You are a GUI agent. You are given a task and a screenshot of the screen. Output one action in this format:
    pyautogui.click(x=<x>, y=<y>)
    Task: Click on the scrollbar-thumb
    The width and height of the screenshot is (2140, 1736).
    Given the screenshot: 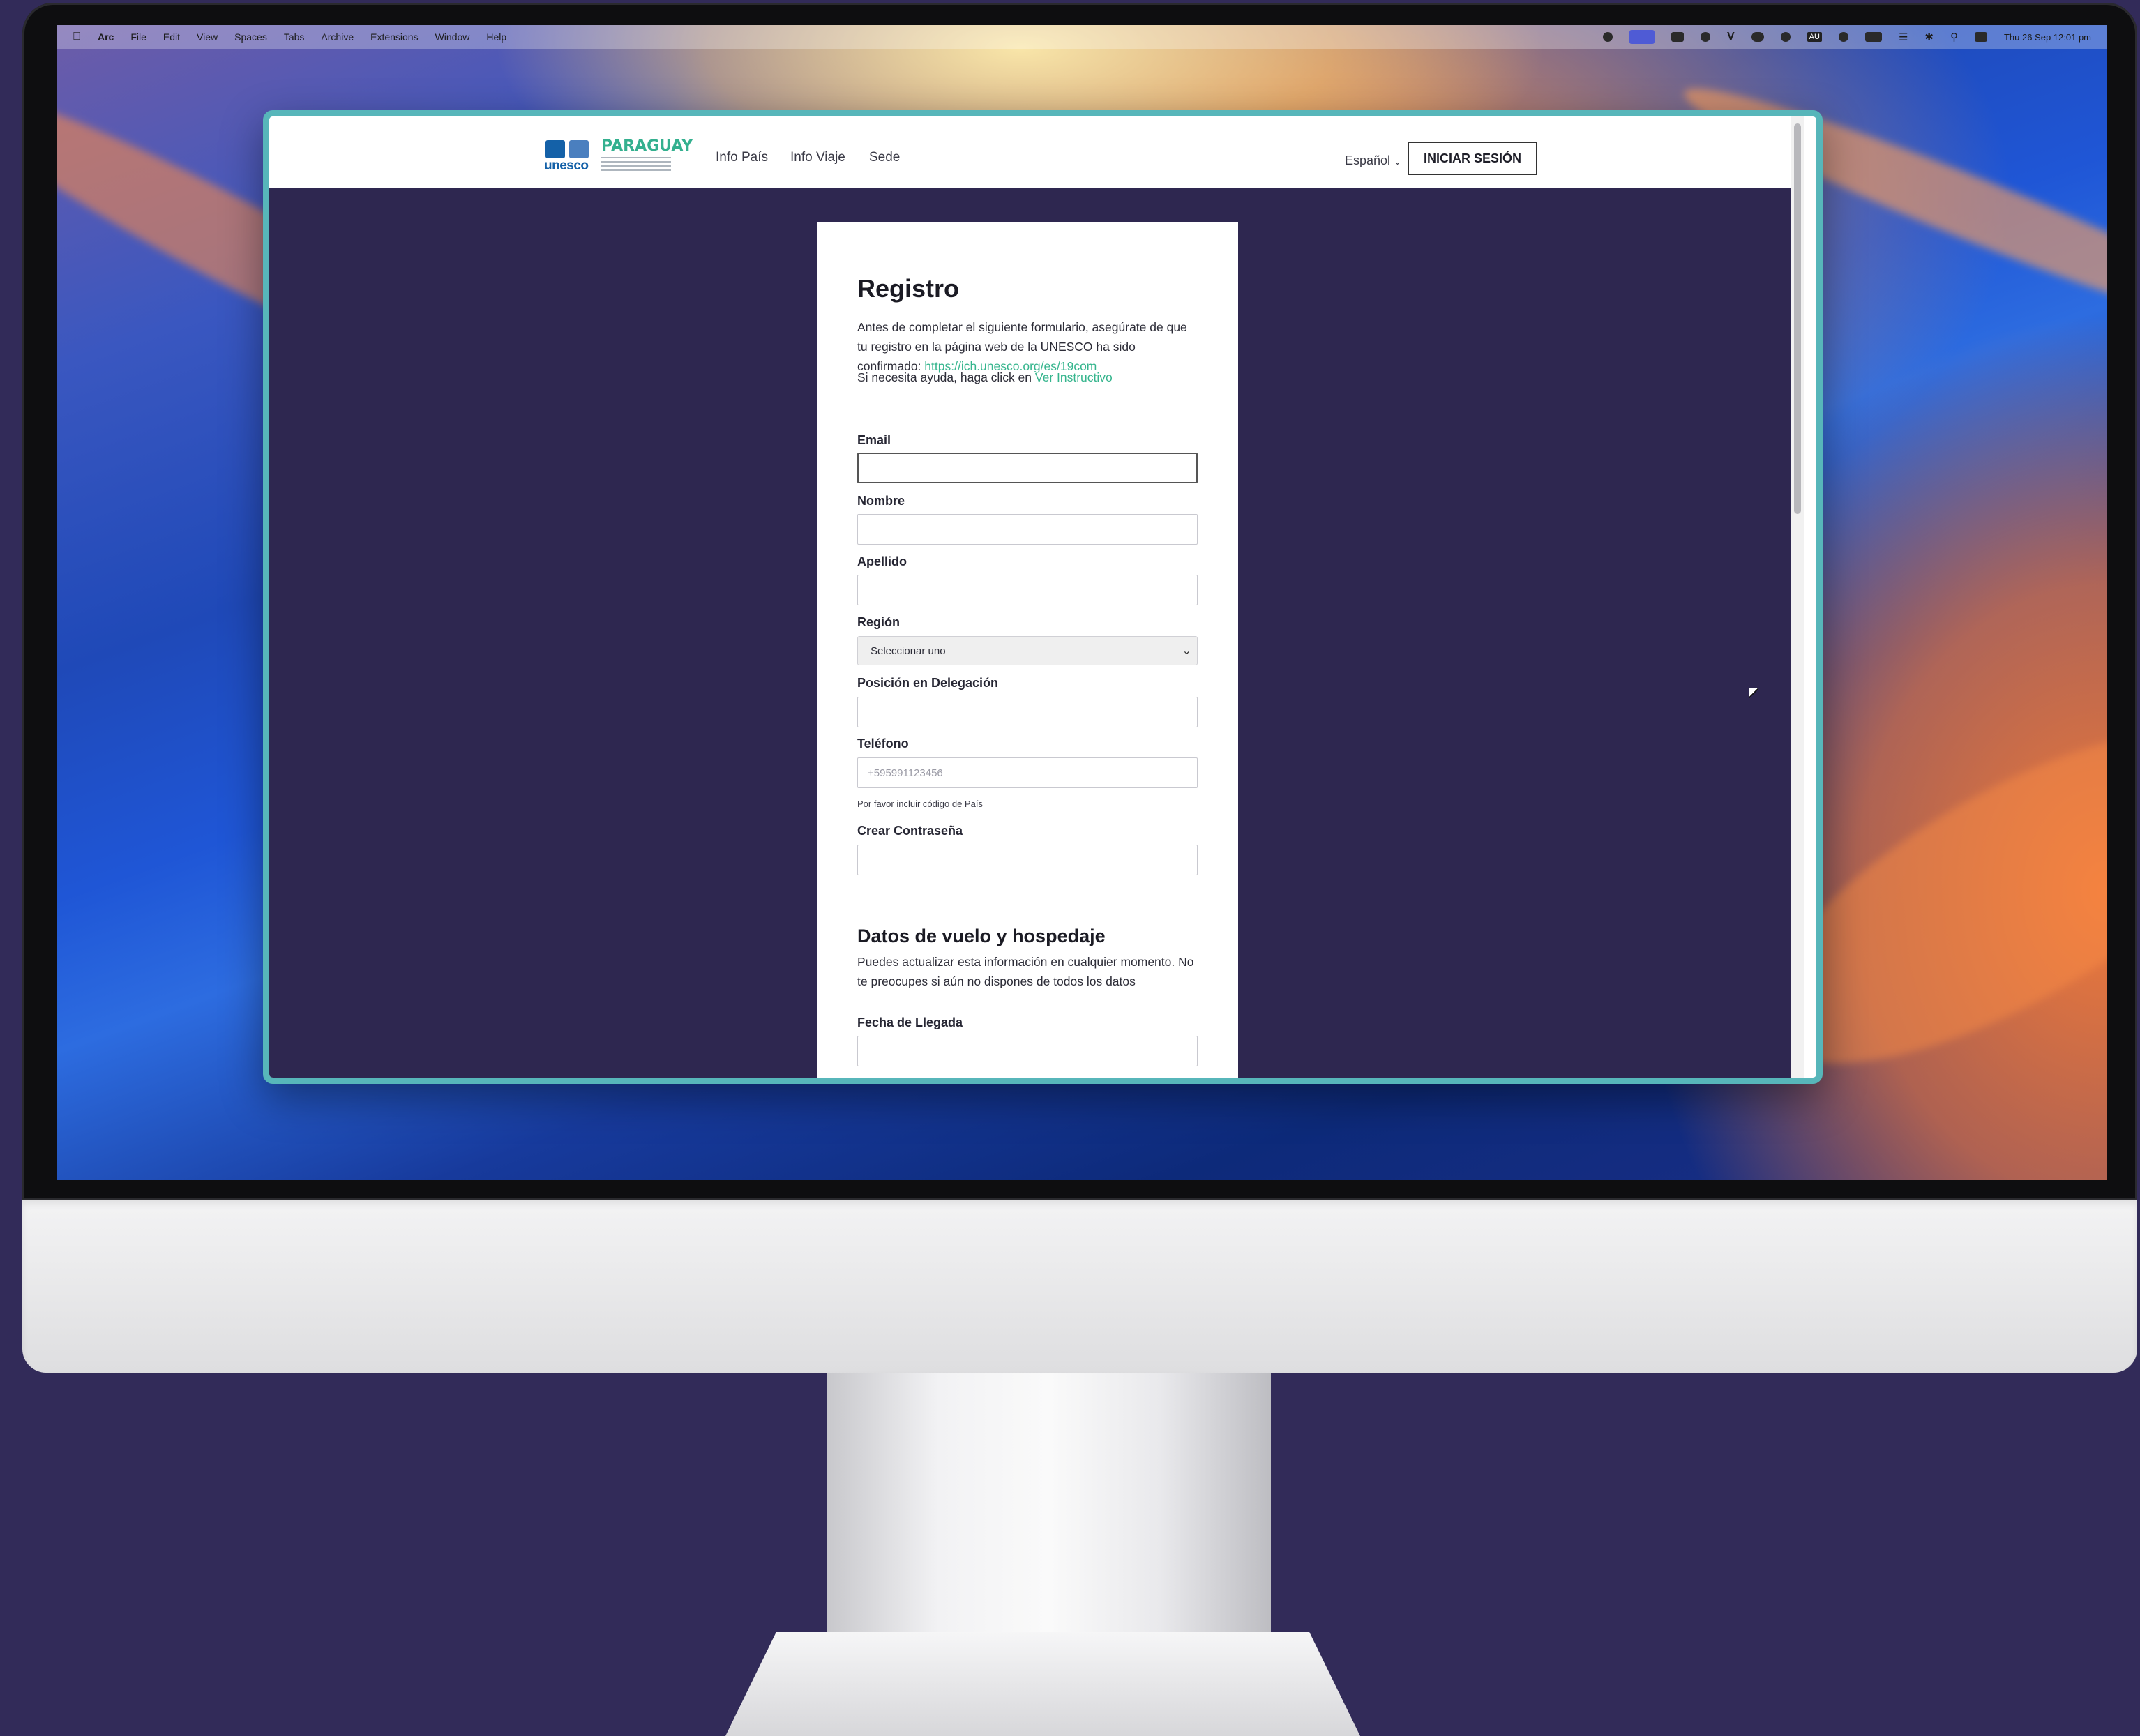 What is the action you would take?
    pyautogui.click(x=1797, y=318)
    